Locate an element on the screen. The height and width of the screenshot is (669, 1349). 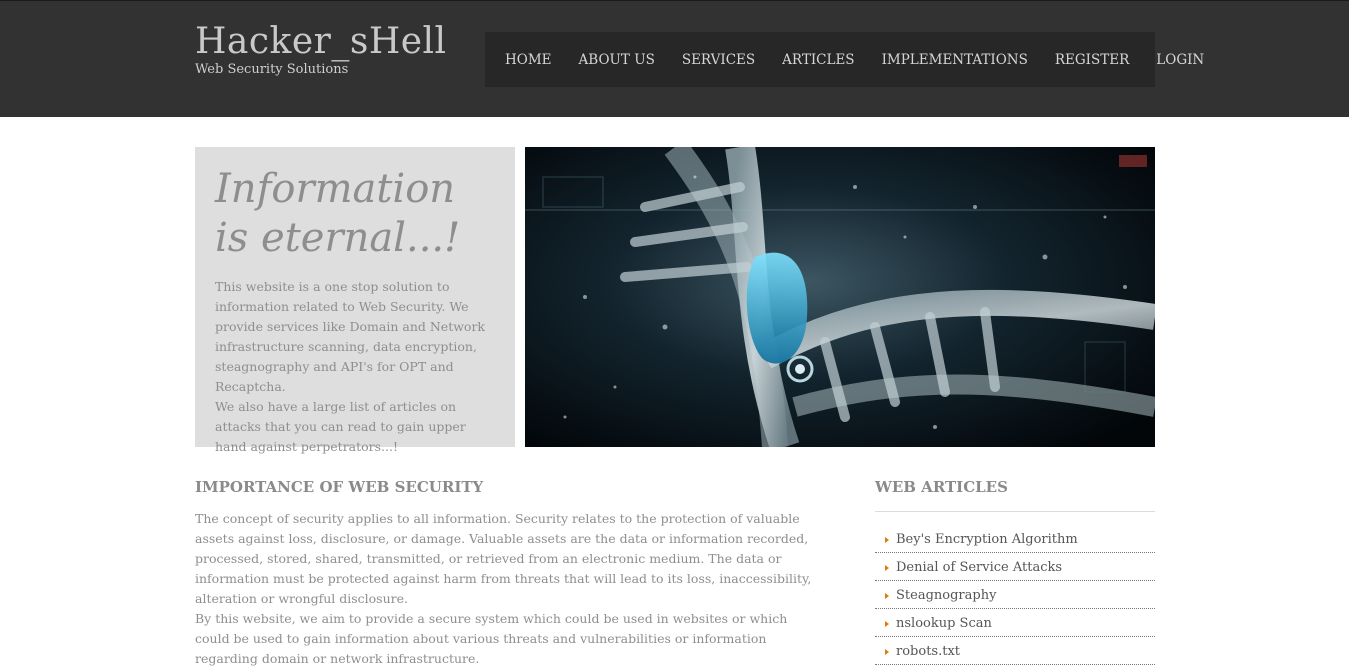
article-link: Denial of Service Attacks is located at coordinates (979, 567).